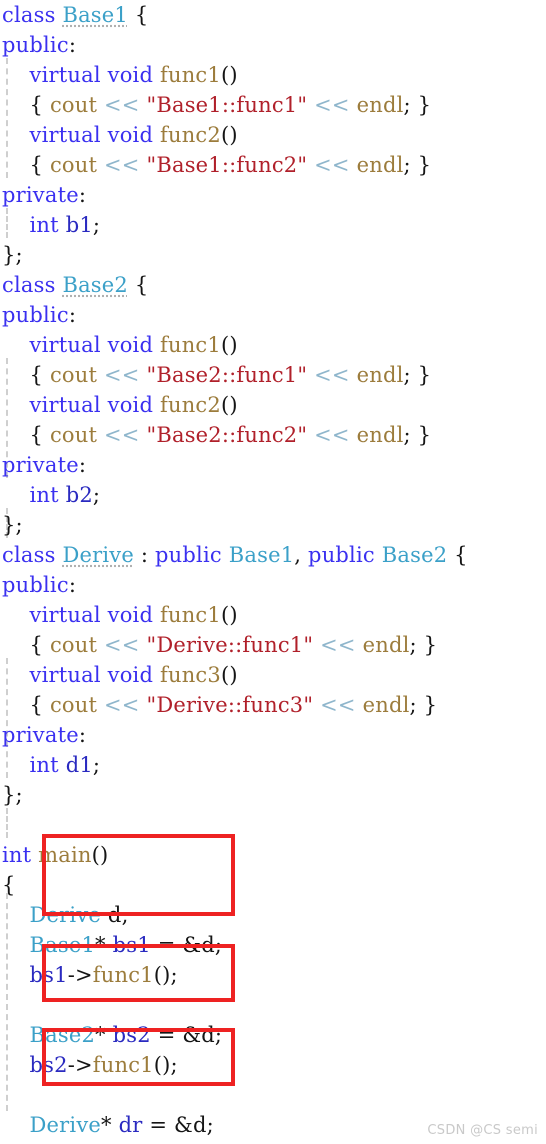 This screenshot has width=546, height=1144. What do you see at coordinates (65, 225) in the screenshot?
I see `code-line: int b1;` at bounding box center [65, 225].